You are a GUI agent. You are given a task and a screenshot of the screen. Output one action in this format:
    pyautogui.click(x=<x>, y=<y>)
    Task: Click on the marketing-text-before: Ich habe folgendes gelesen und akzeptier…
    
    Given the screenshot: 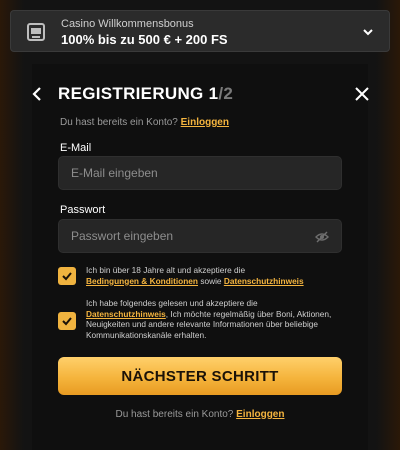 What is the action you would take?
    pyautogui.click(x=172, y=303)
    